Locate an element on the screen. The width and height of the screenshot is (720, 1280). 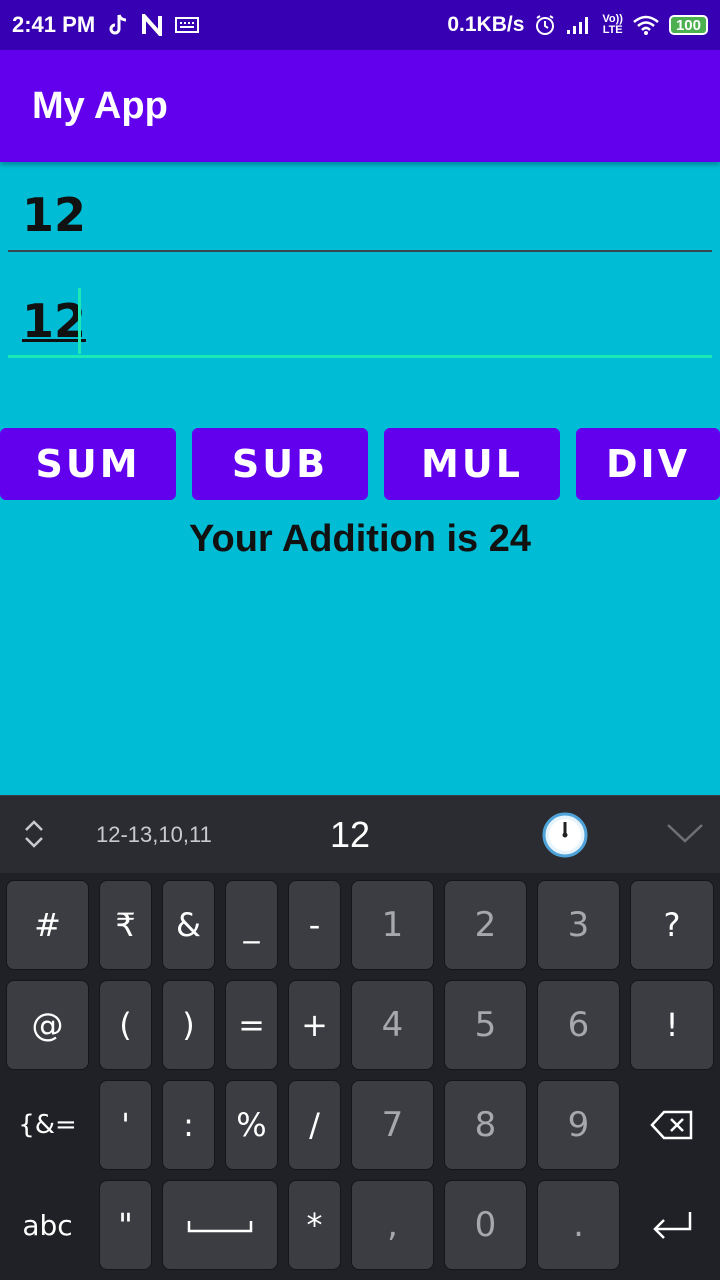
key-more-symbols: {&= is located at coordinates (47, 1125).